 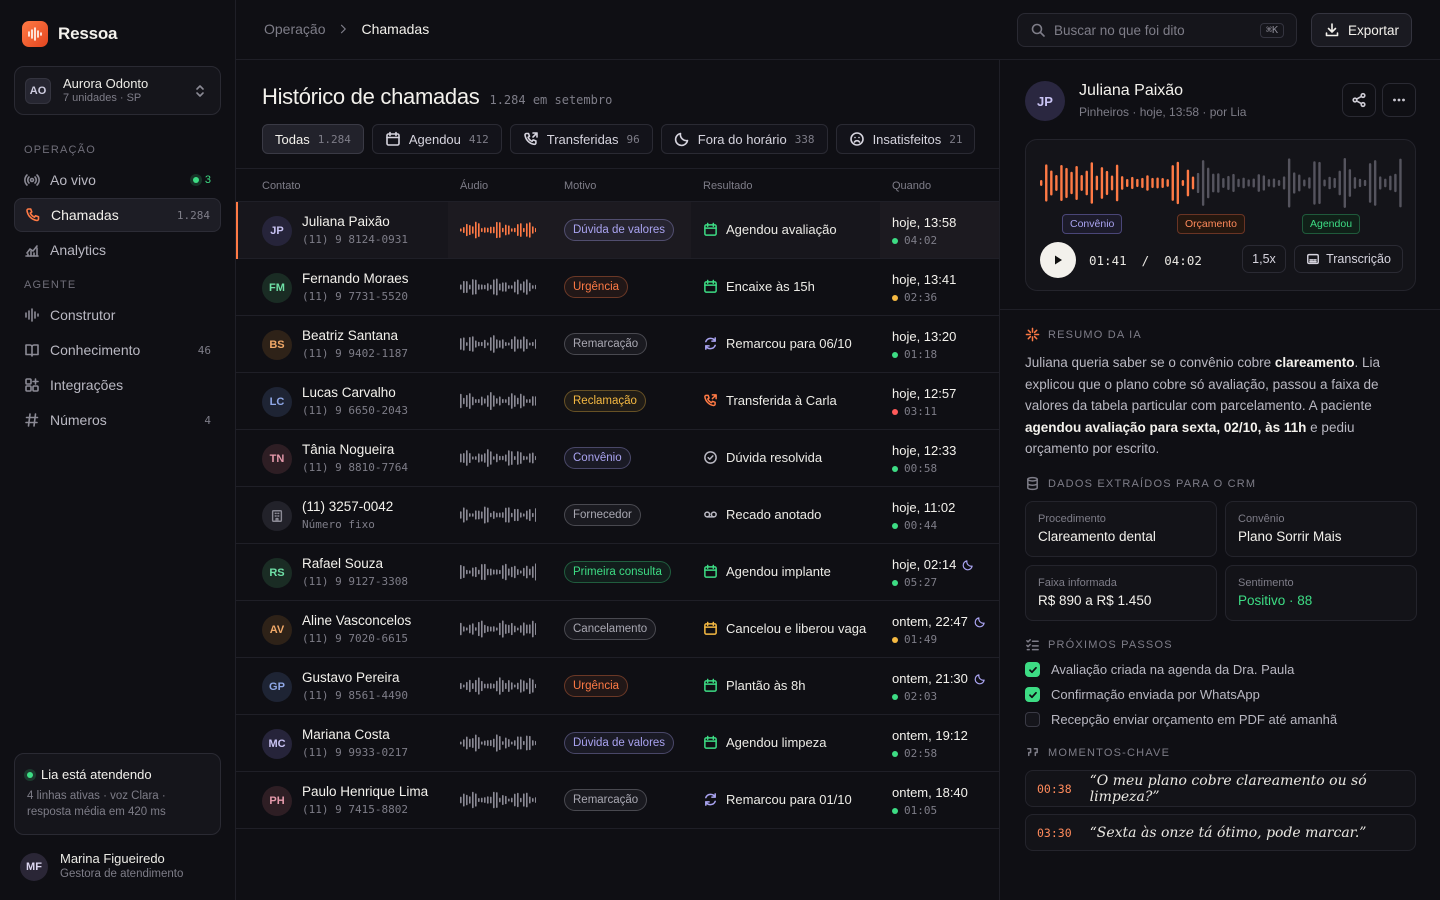 I want to click on audio-waveform, so click(x=1221, y=183).